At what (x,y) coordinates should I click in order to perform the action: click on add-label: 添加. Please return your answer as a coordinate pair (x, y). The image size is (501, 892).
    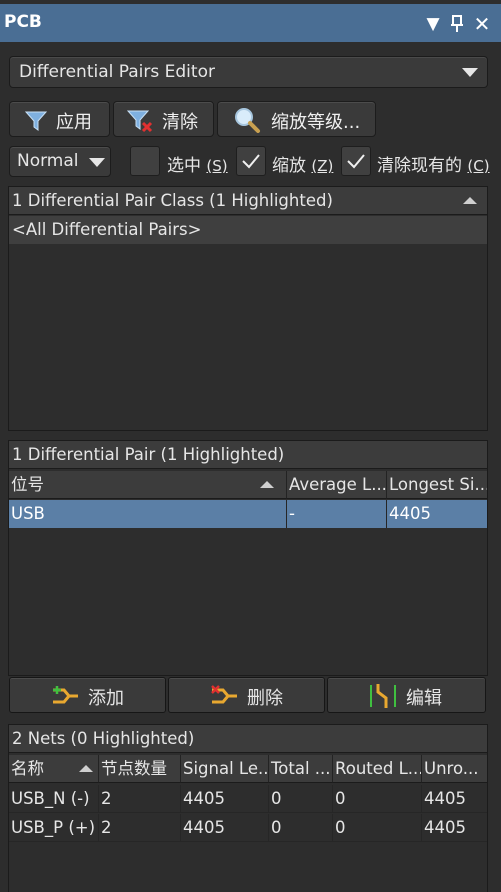
    Looking at the image, I should click on (106, 698).